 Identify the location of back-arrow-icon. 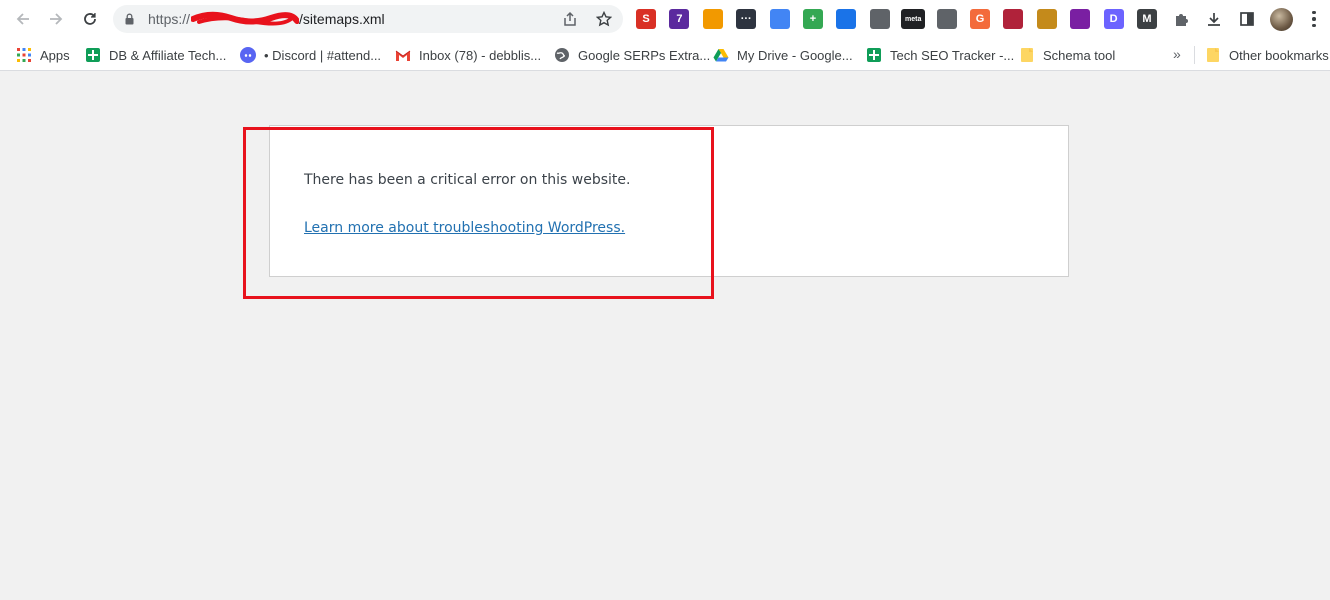
(23, 19).